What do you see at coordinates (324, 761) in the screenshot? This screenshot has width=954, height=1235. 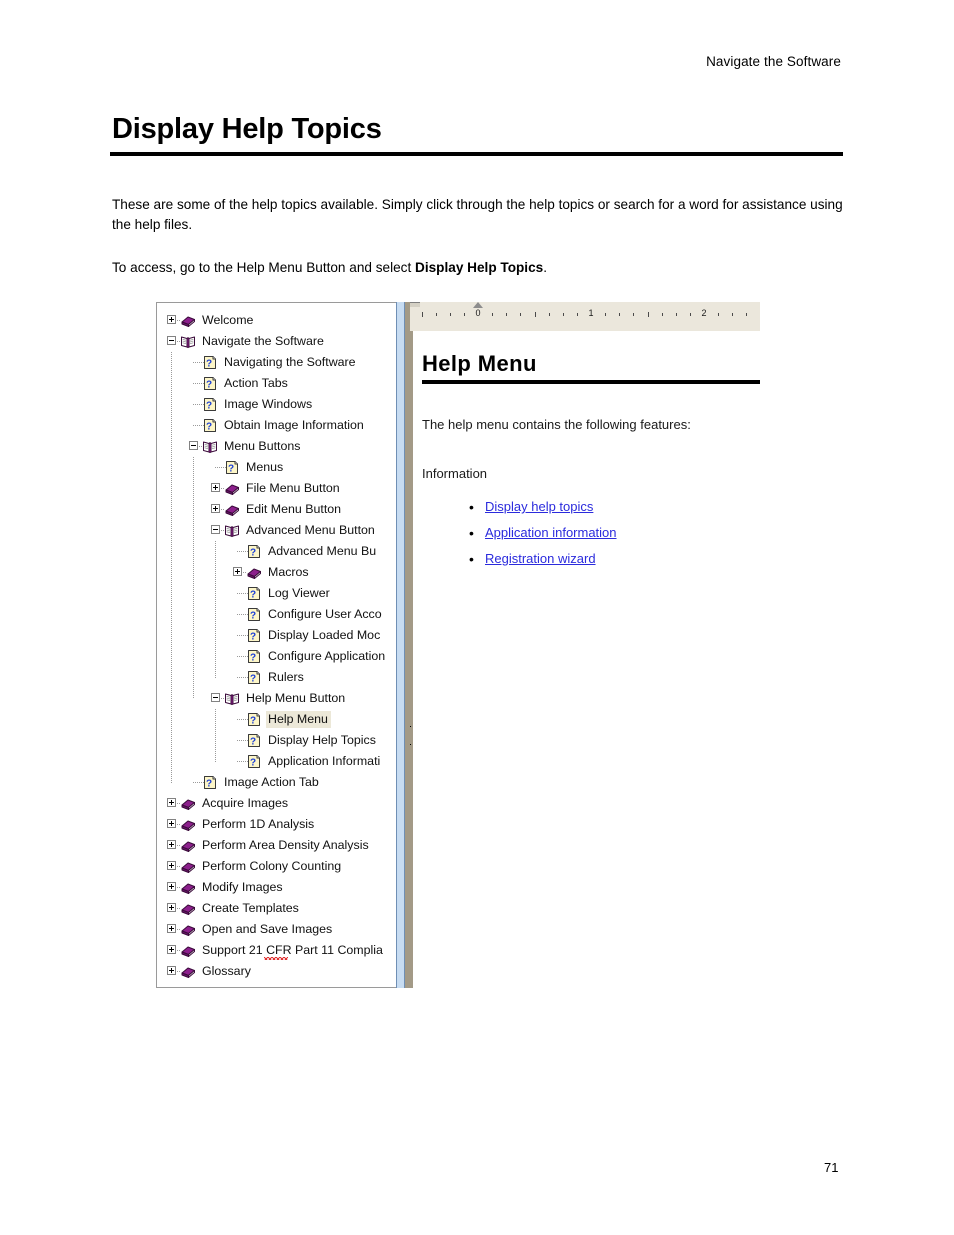 I see `tree-item-label: Application Informati` at bounding box center [324, 761].